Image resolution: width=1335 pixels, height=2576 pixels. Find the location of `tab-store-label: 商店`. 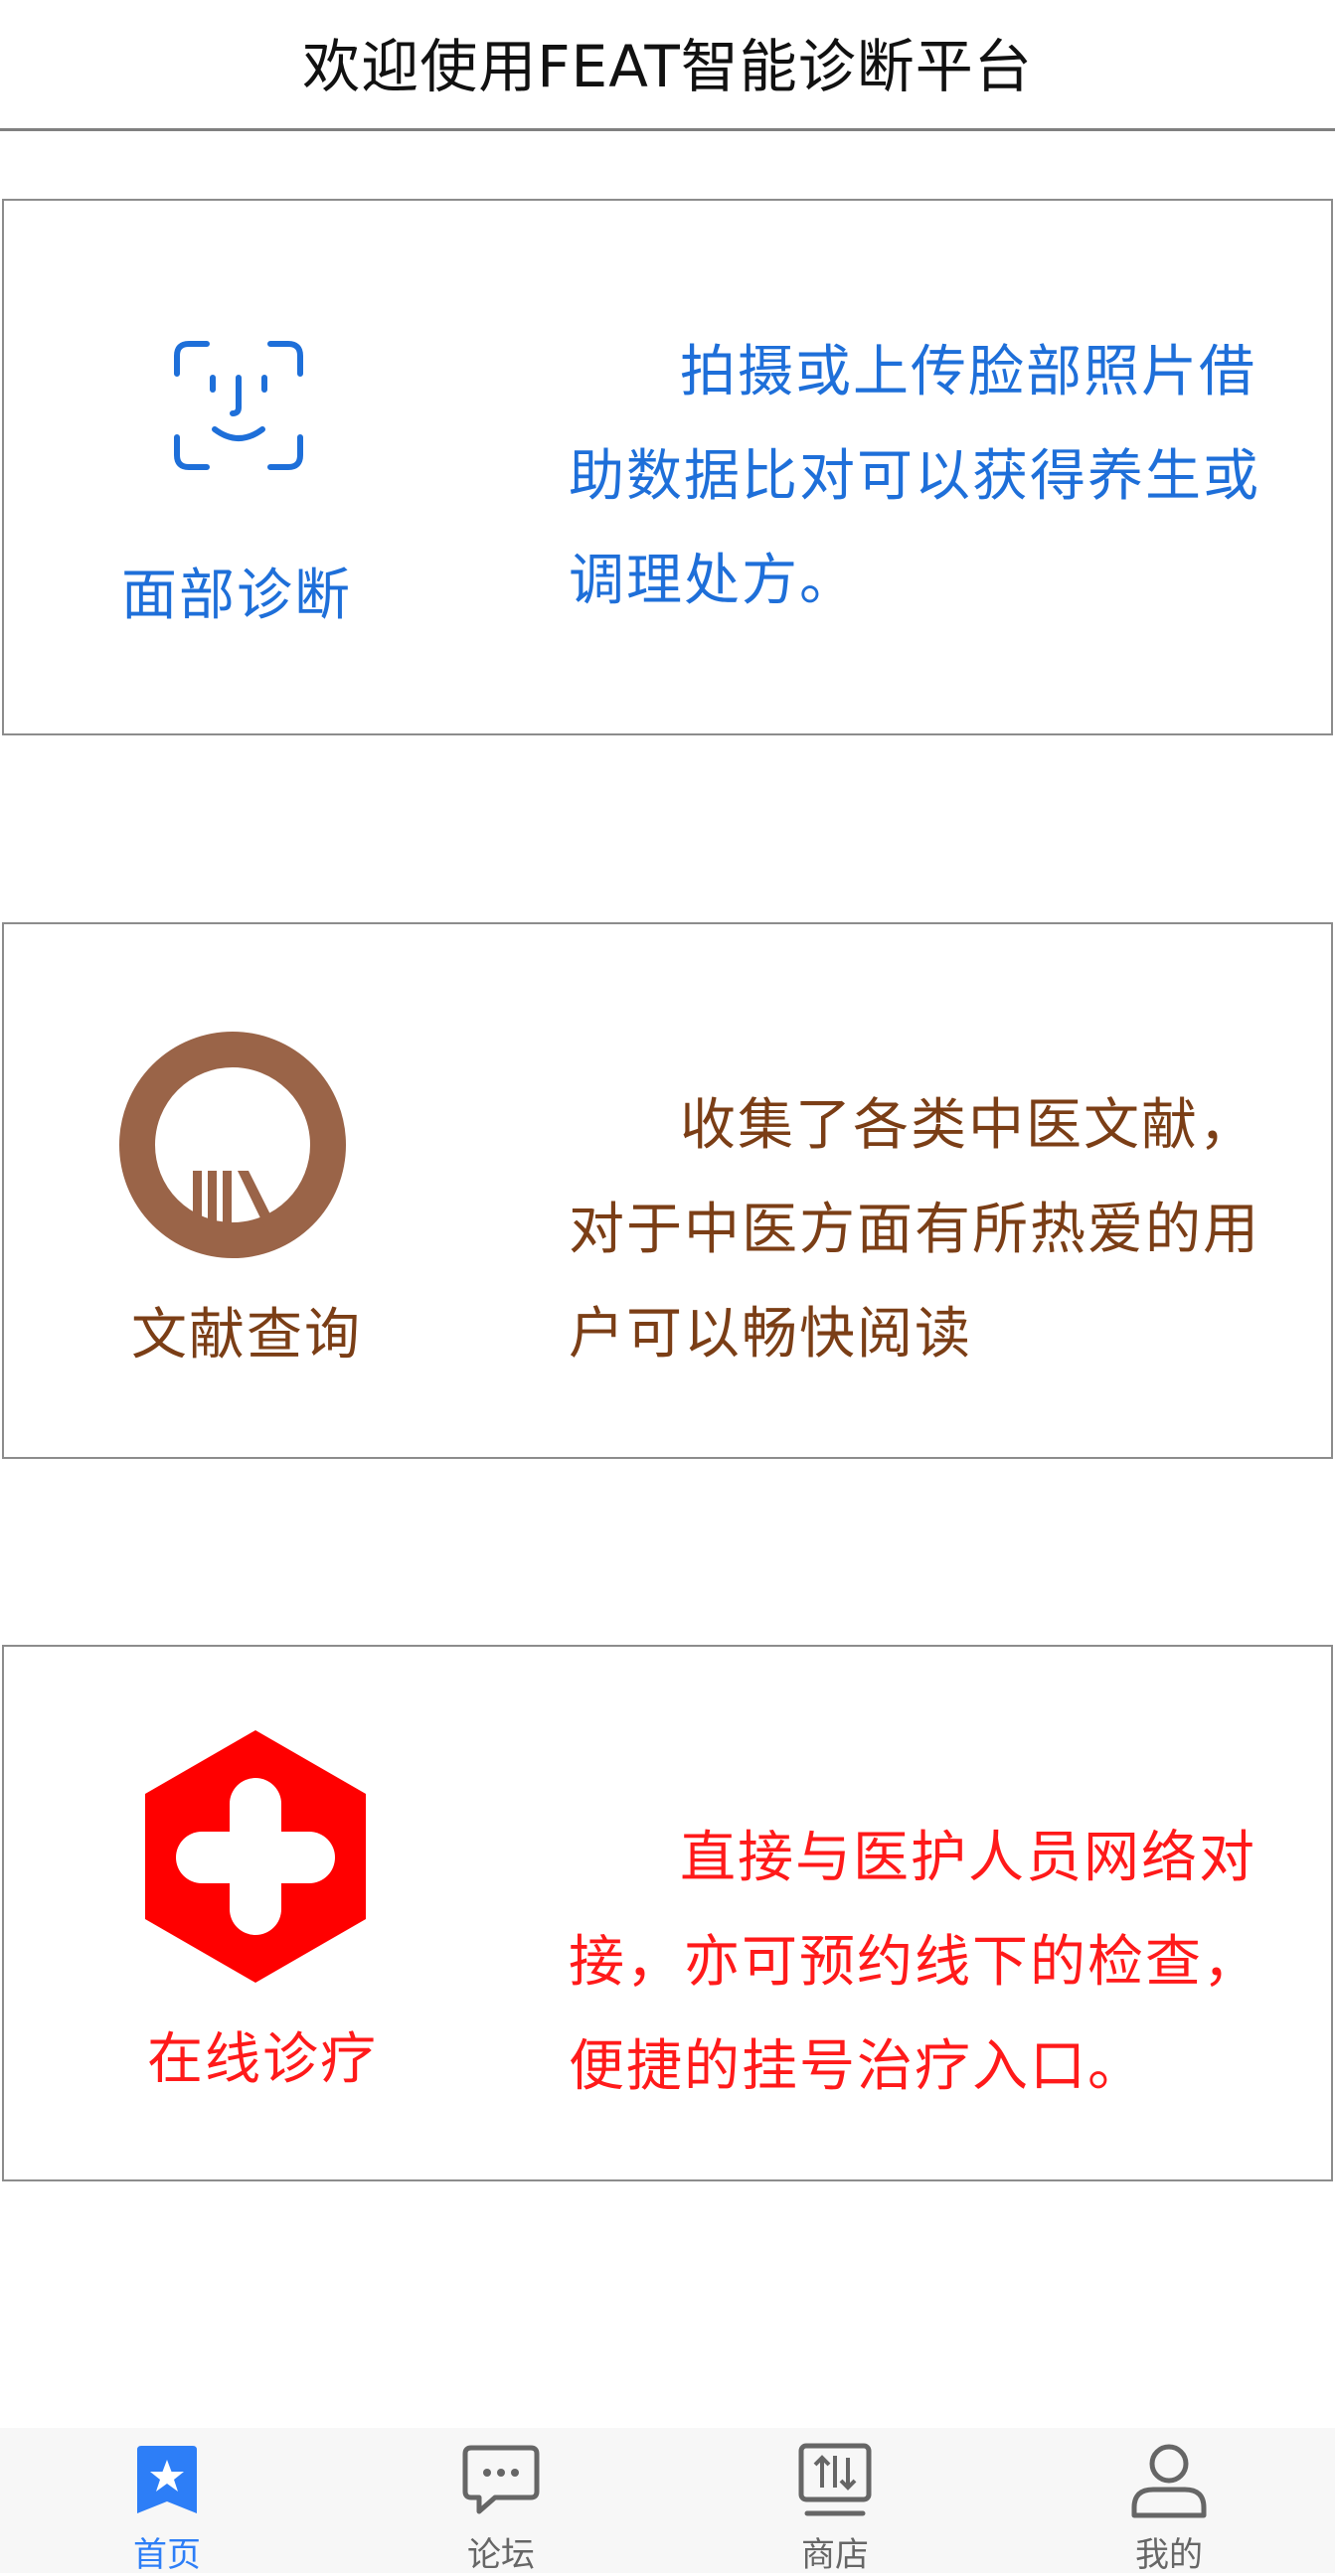

tab-store-label: 商店 is located at coordinates (835, 2555).